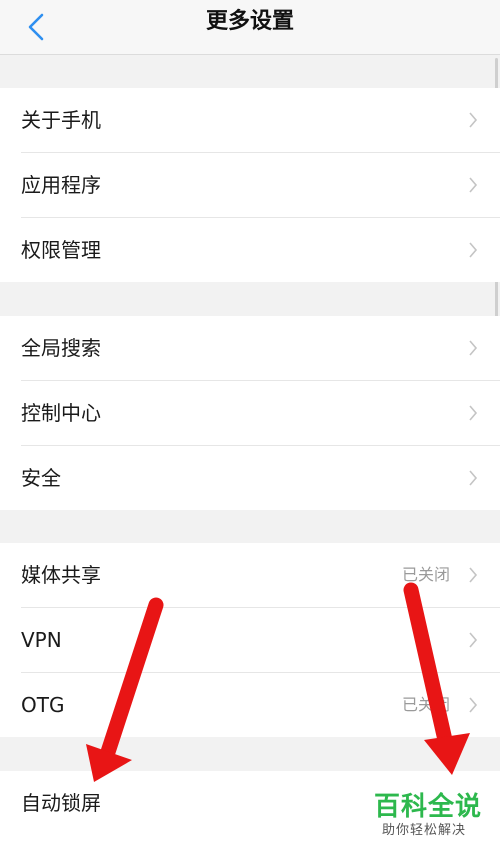  Describe the element at coordinates (424, 830) in the screenshot. I see `watermark-subtitle: 助你轻松解决` at that location.